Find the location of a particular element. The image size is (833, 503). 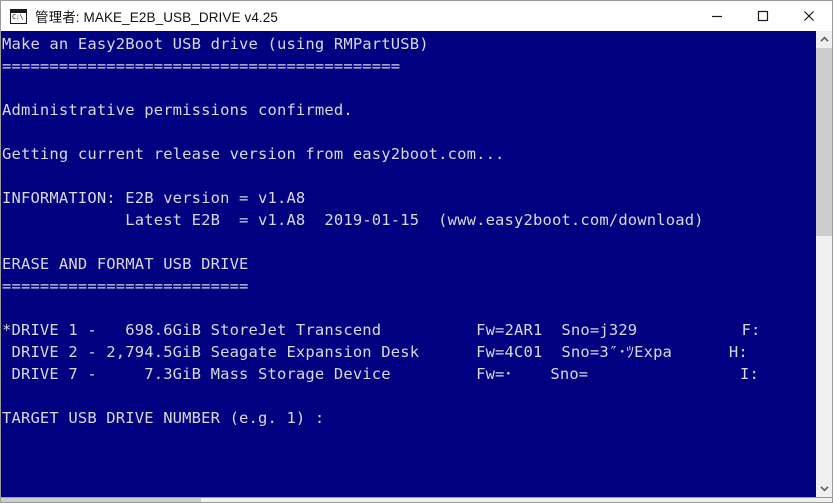

console-line: TARGET USB DRIVE NUMBER (e.g. 1) : is located at coordinates (163, 418).